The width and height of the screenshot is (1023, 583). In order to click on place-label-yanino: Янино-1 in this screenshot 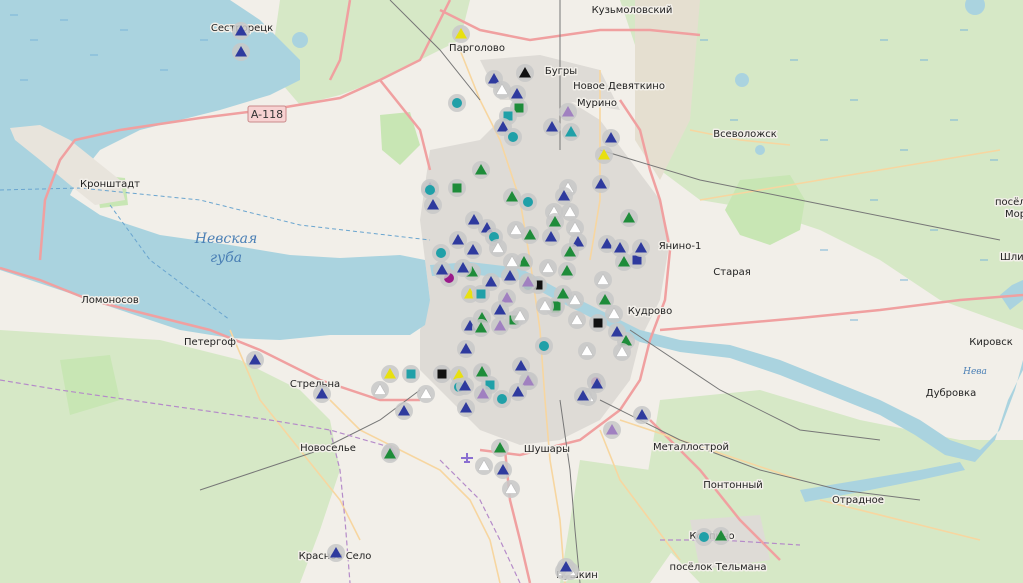, I will do `click(680, 246)`.